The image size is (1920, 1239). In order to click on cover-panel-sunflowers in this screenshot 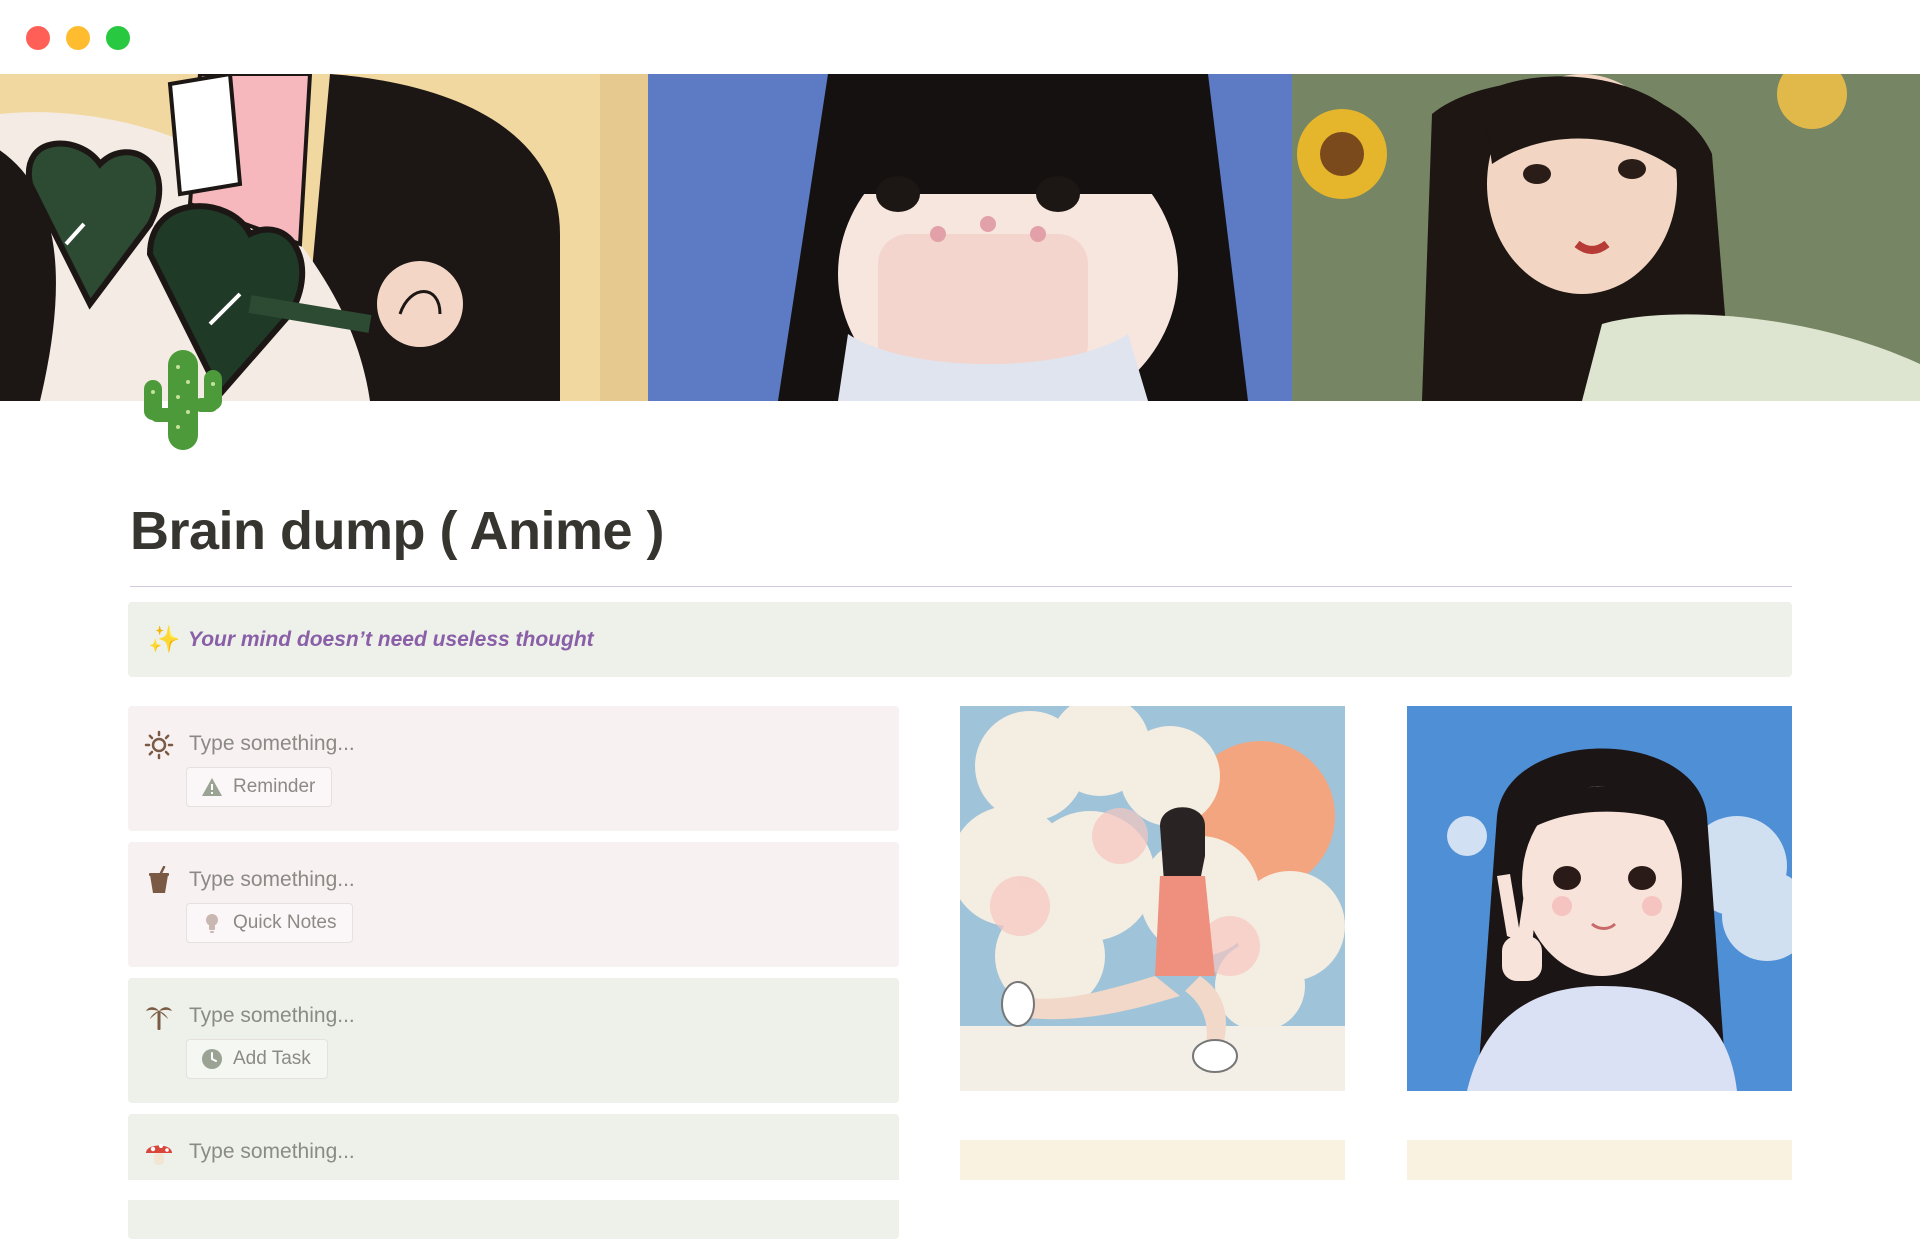, I will do `click(1606, 237)`.